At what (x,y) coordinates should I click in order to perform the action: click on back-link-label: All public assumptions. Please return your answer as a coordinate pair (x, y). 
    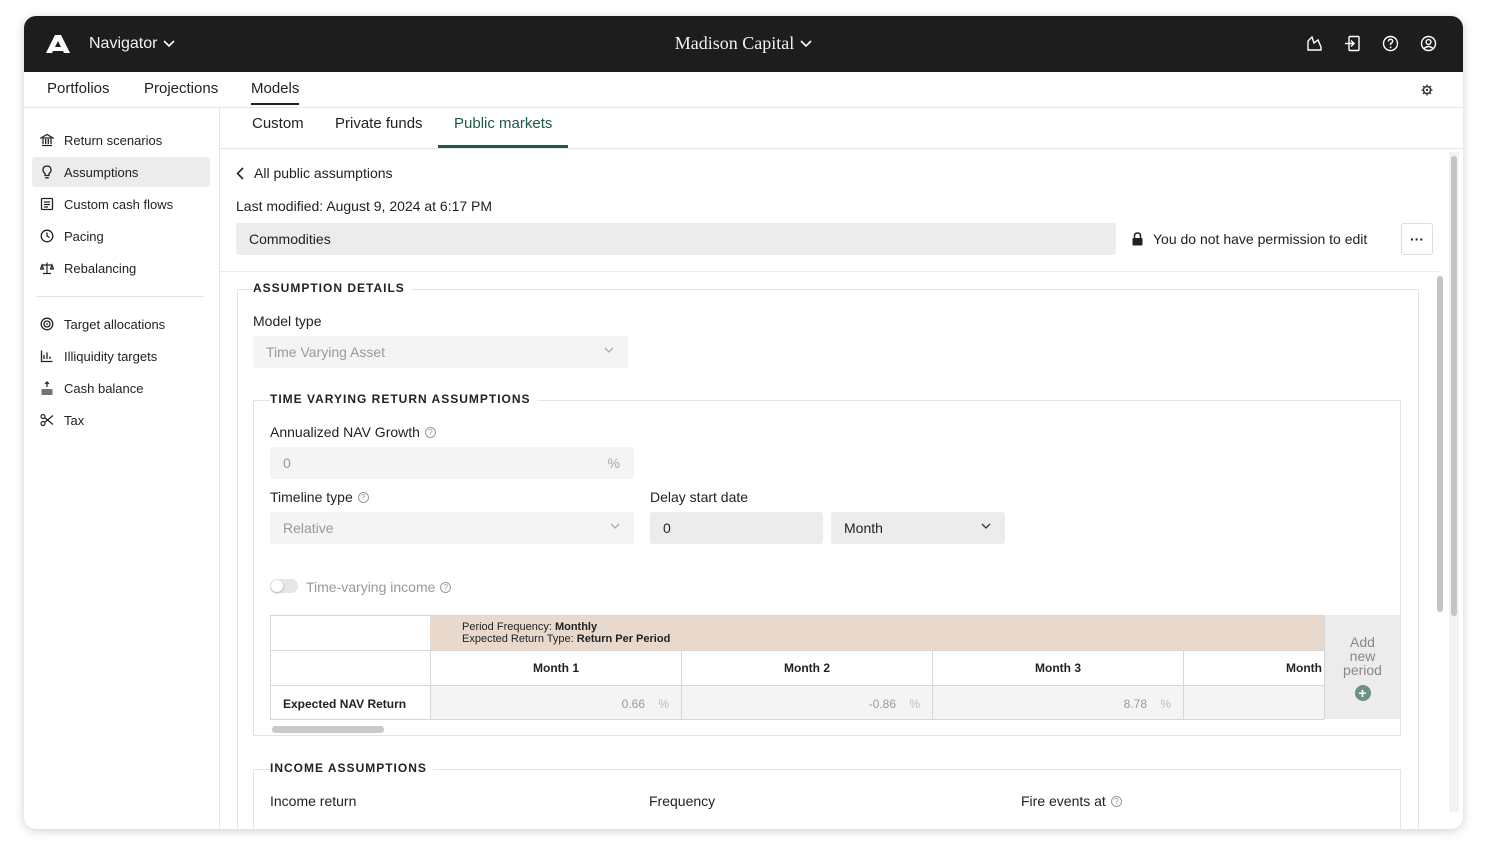
    Looking at the image, I should click on (323, 173).